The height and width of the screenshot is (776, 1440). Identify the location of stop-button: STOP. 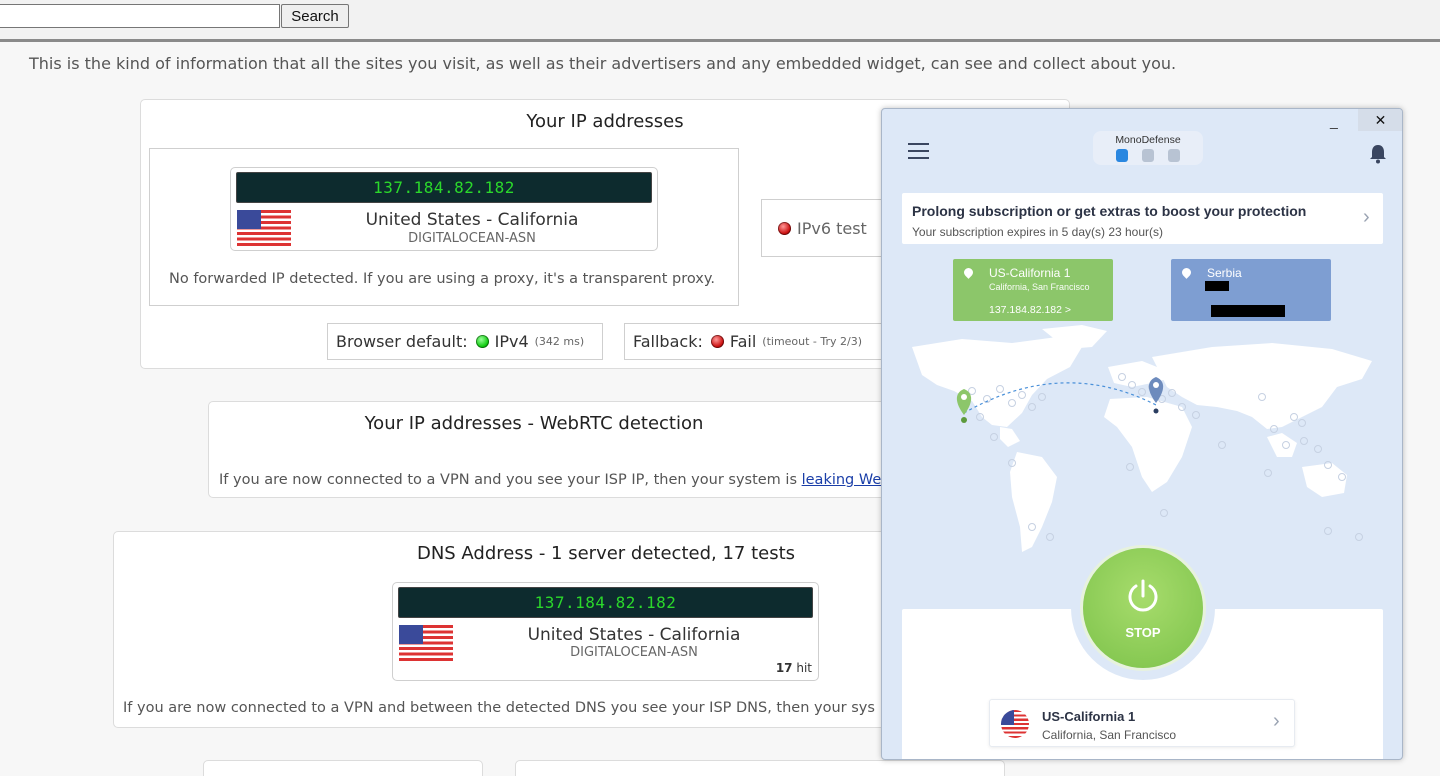
(1143, 608).